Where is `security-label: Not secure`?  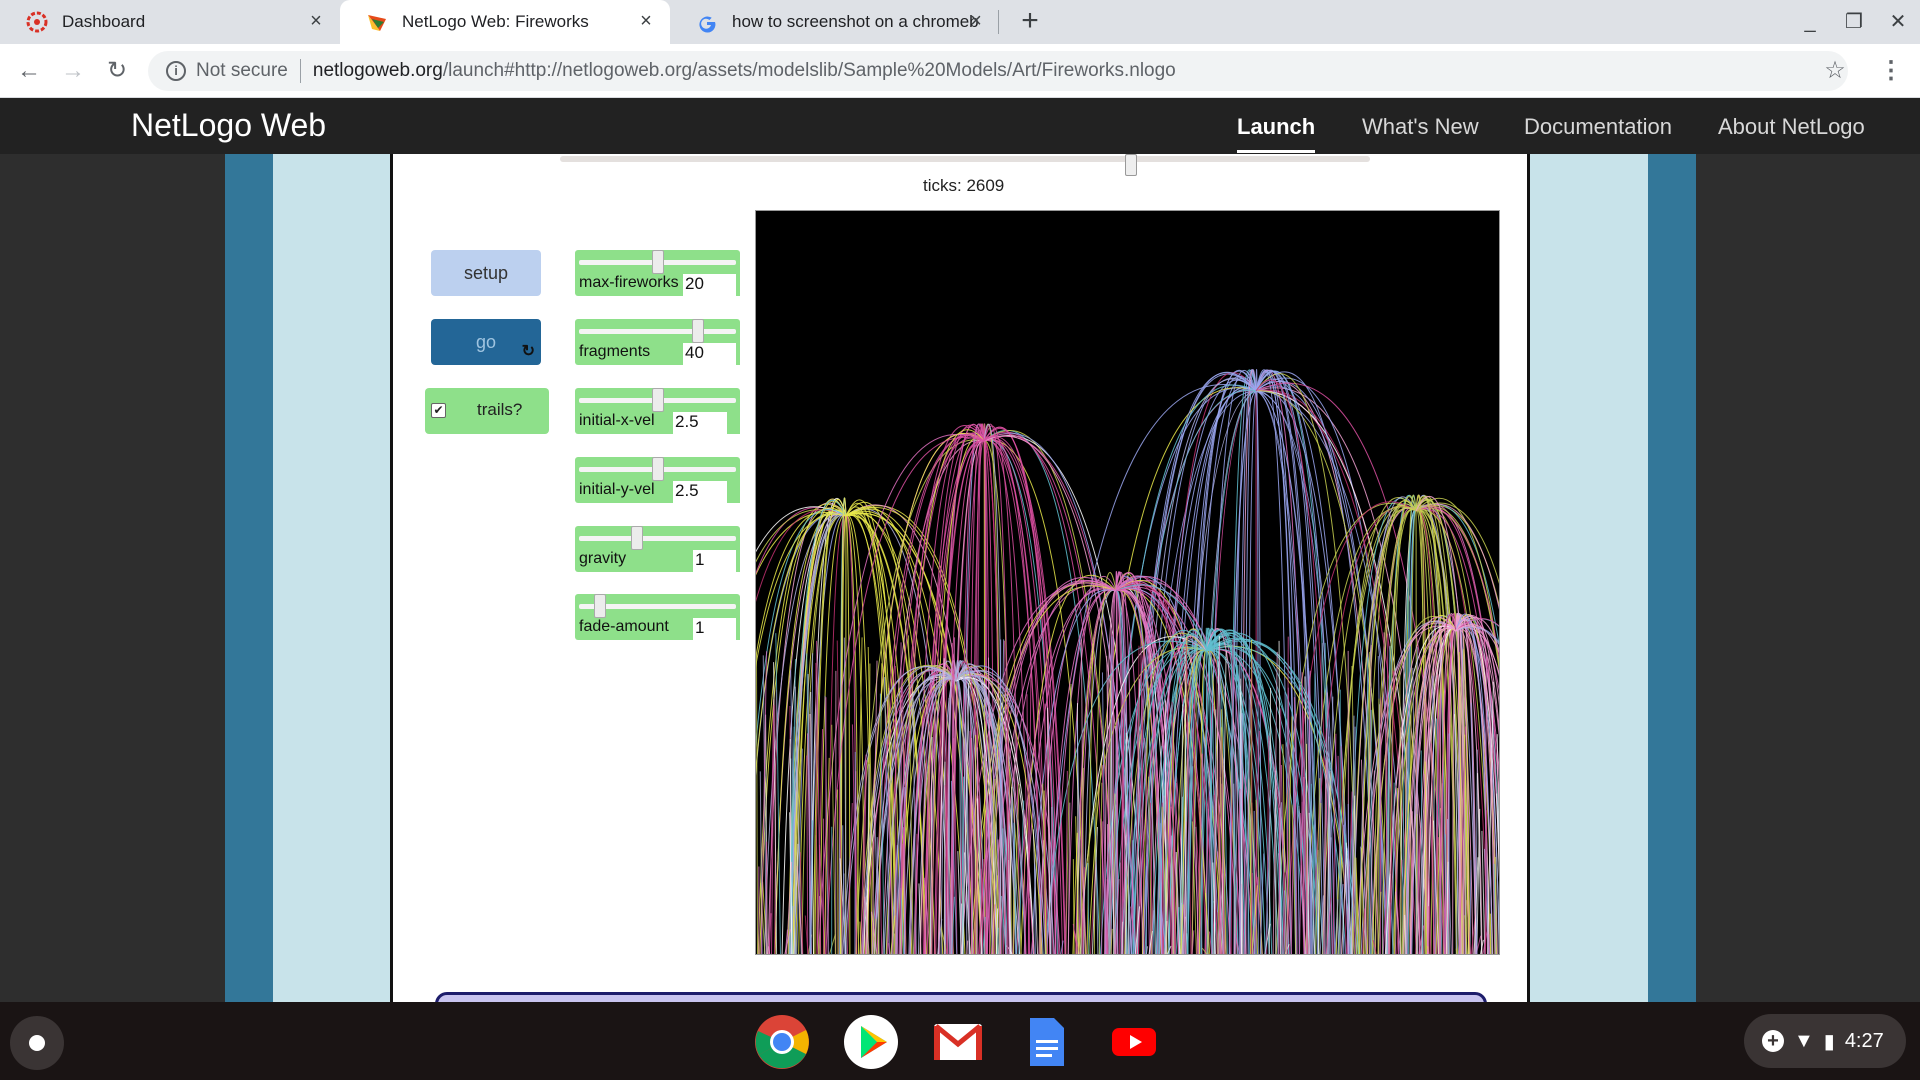 security-label: Not secure is located at coordinates (242, 70).